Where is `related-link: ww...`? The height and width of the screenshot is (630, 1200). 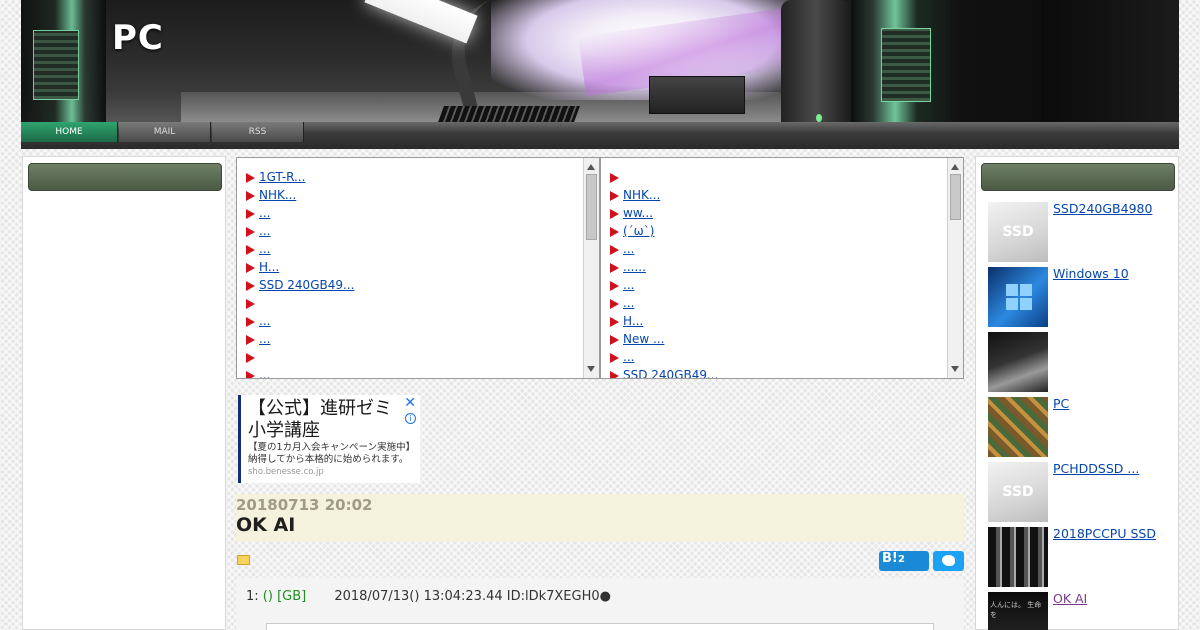
related-link: ww... is located at coordinates (651, 213).